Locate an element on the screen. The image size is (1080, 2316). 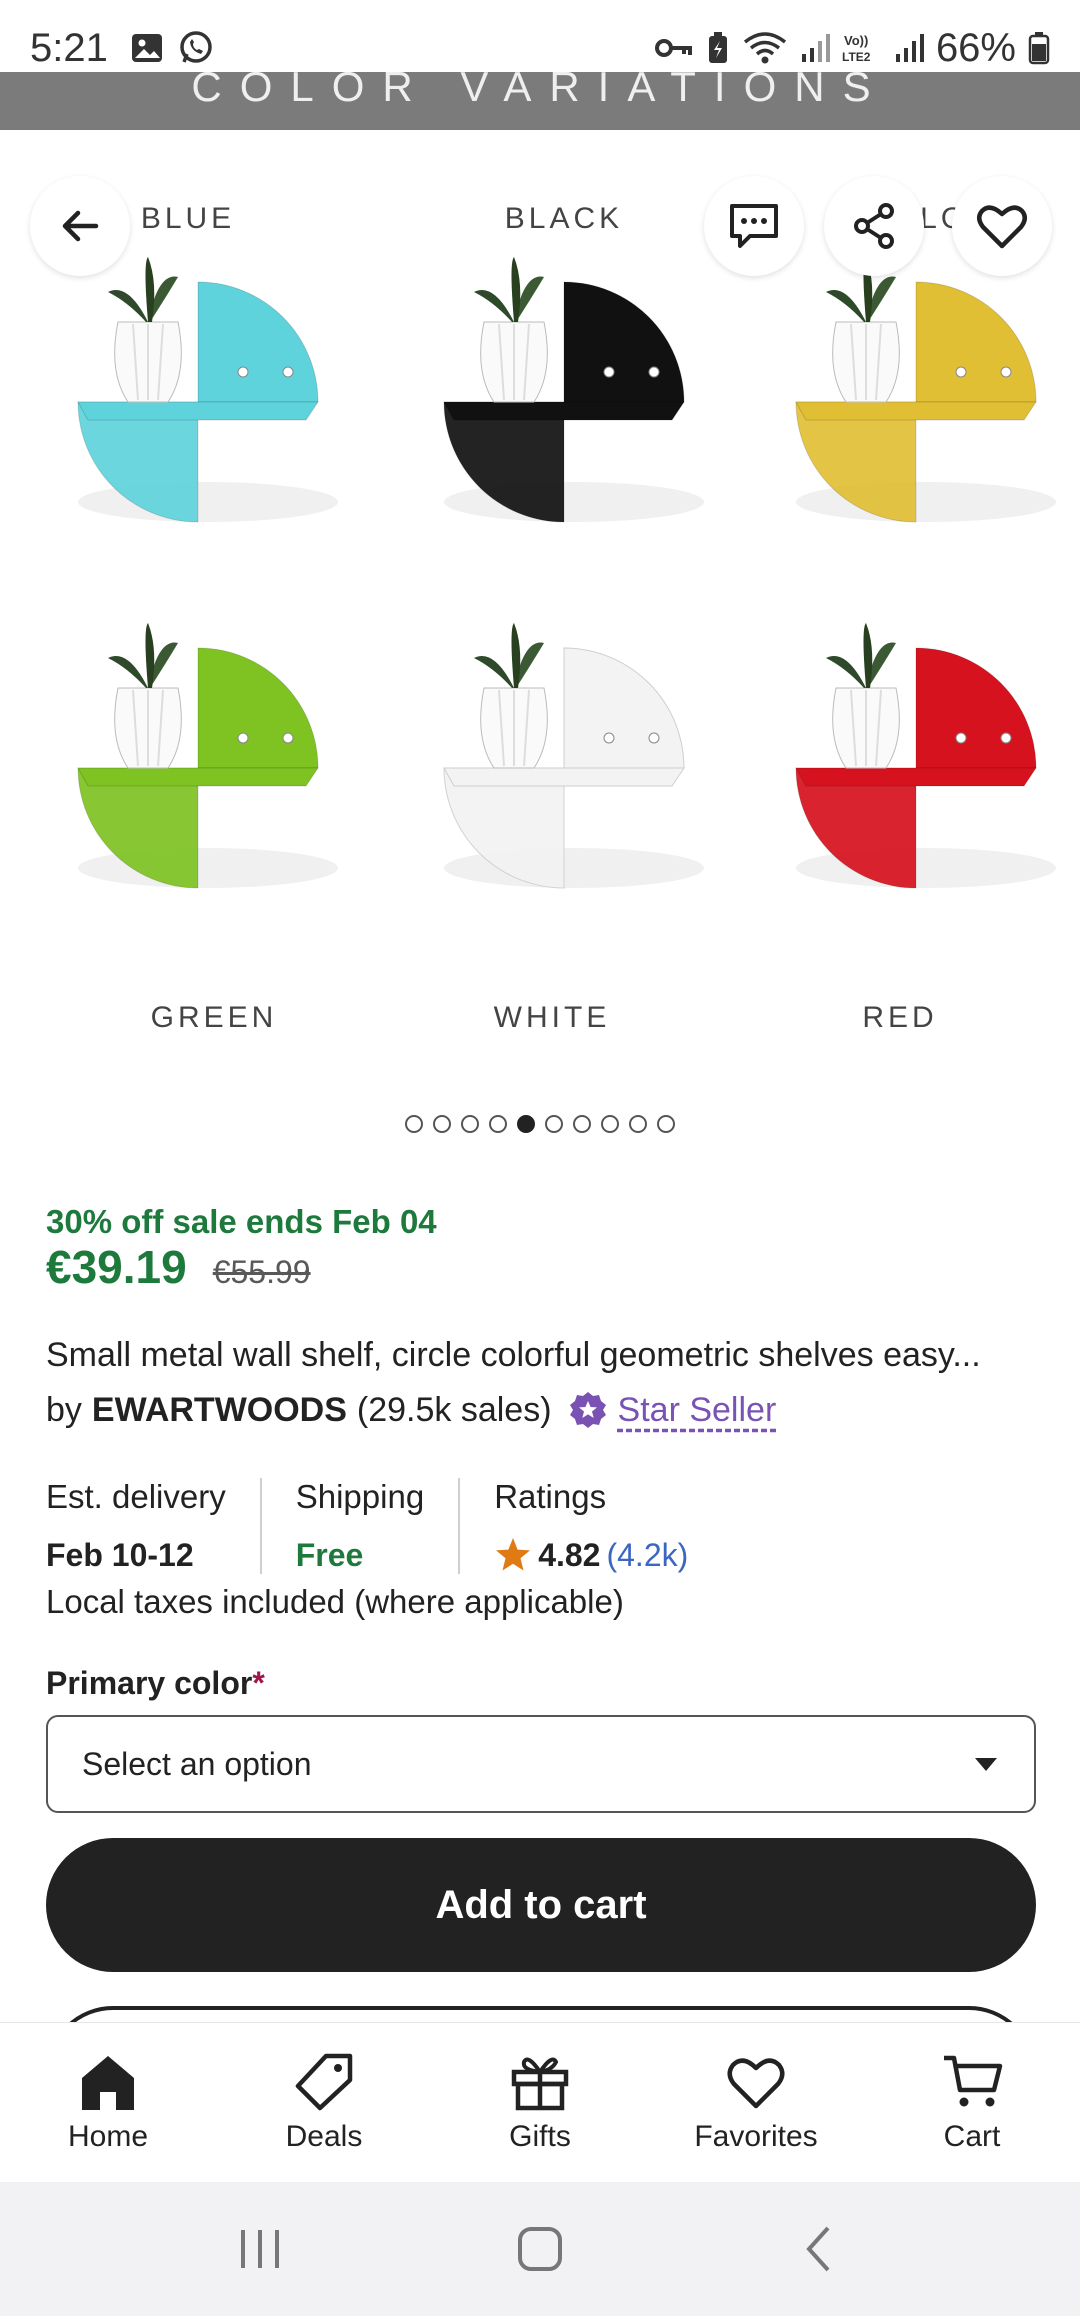
message-seller-button is located at coordinates (754, 226).